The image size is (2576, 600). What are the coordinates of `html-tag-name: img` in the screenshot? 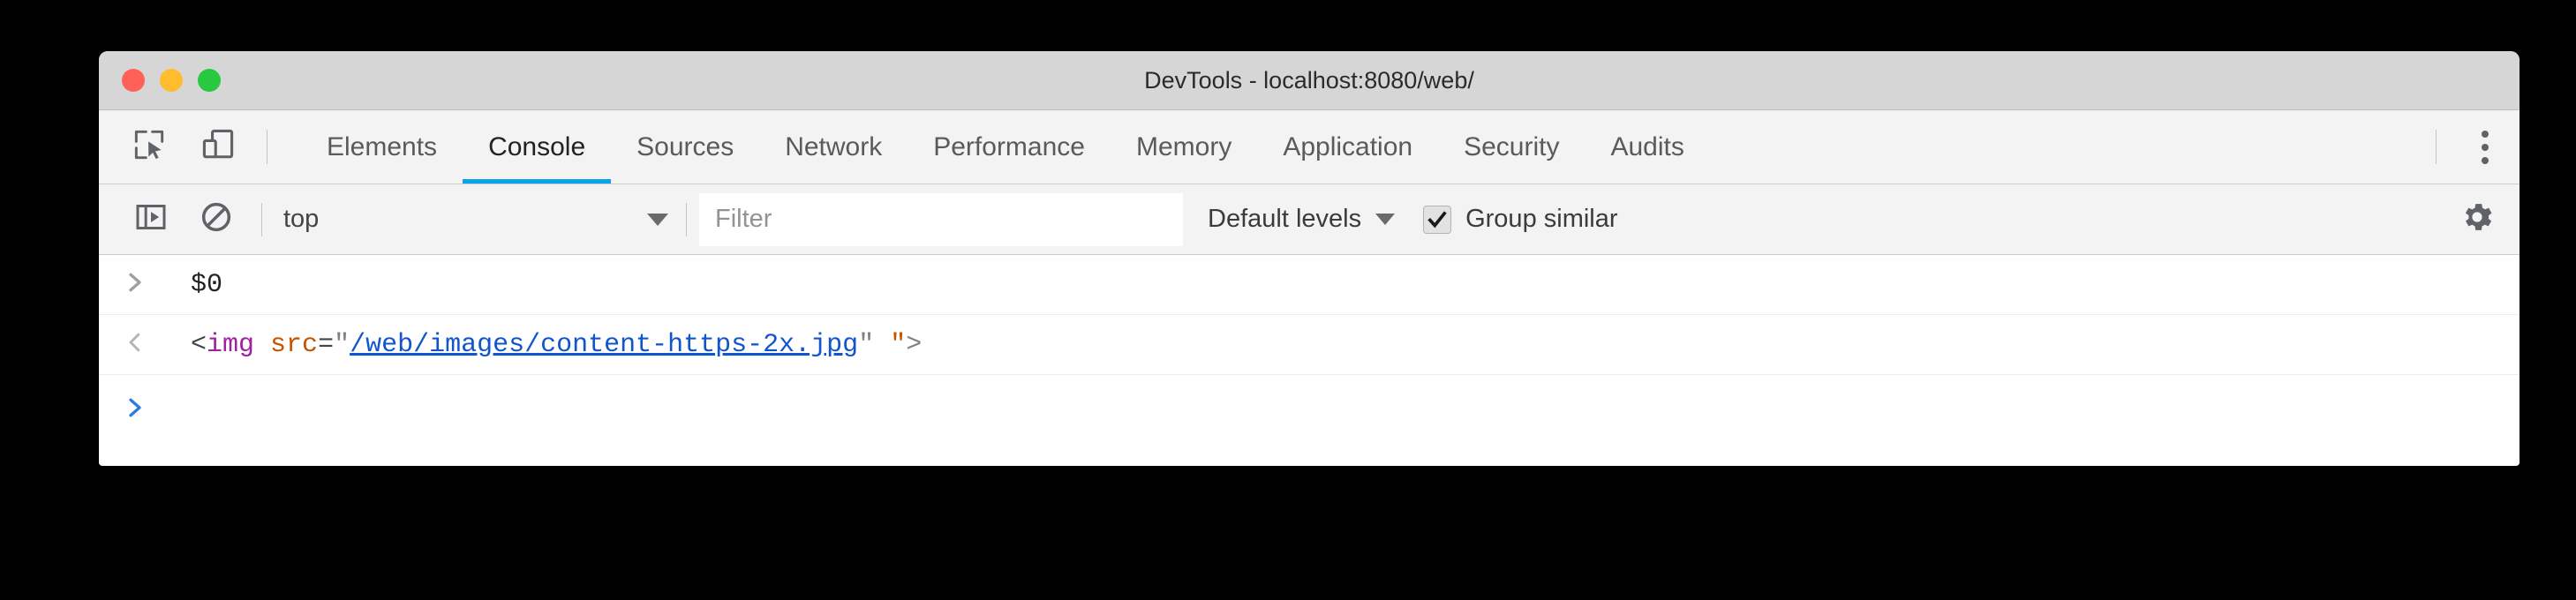 It's located at (231, 344).